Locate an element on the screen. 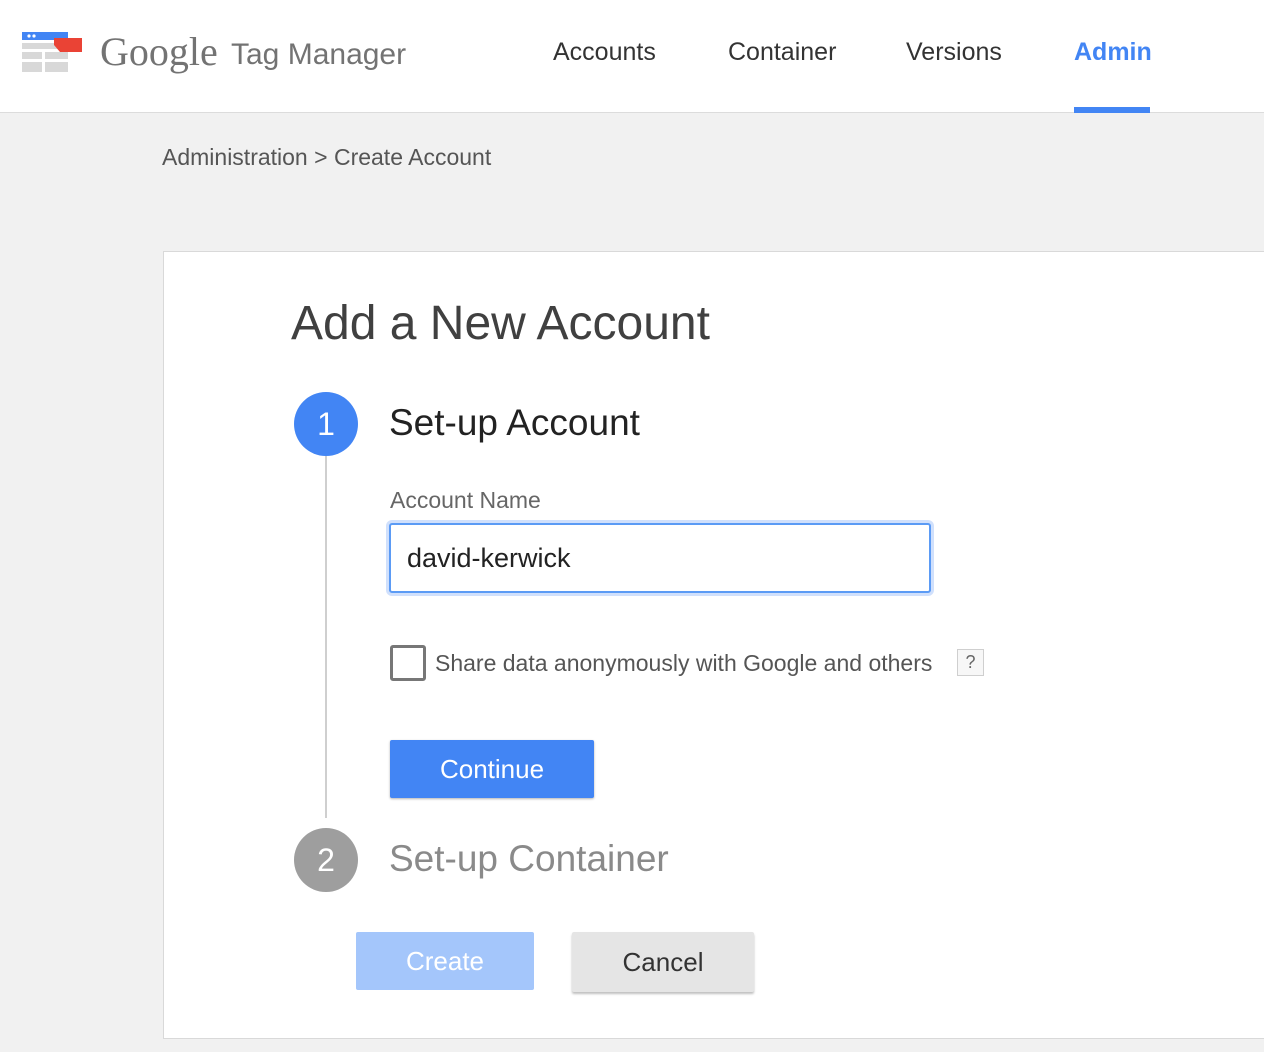  nav-tab-accounts: Accounts is located at coordinates (604, 75).